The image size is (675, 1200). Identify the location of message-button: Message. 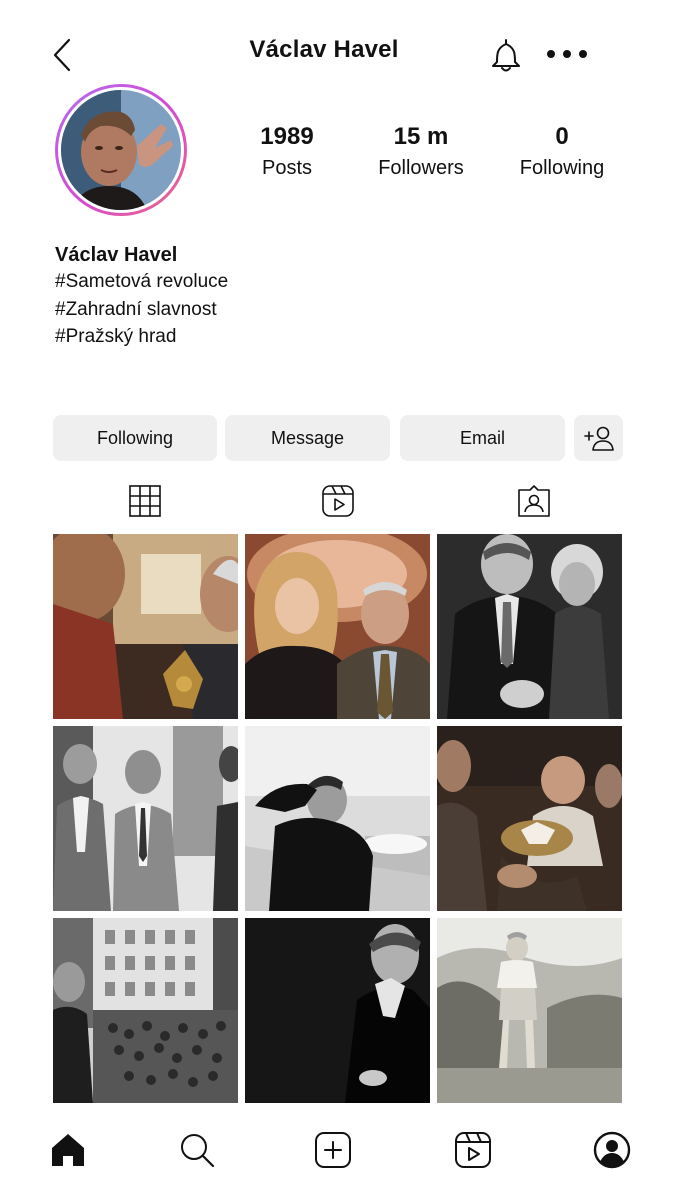
(307, 438).